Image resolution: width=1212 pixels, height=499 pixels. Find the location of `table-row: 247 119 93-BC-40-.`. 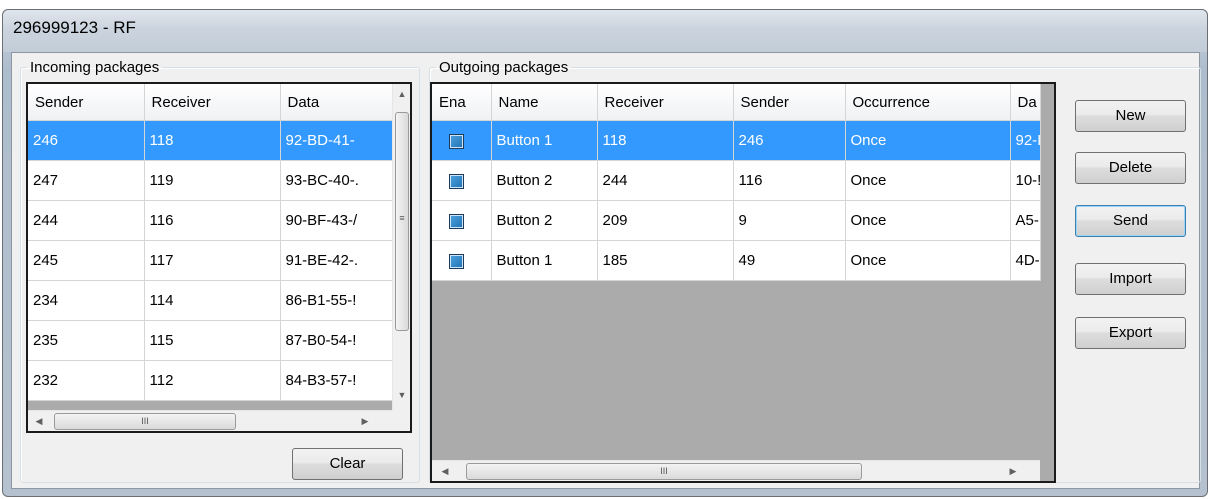

table-row: 247 119 93-BC-40-. is located at coordinates (210, 180).